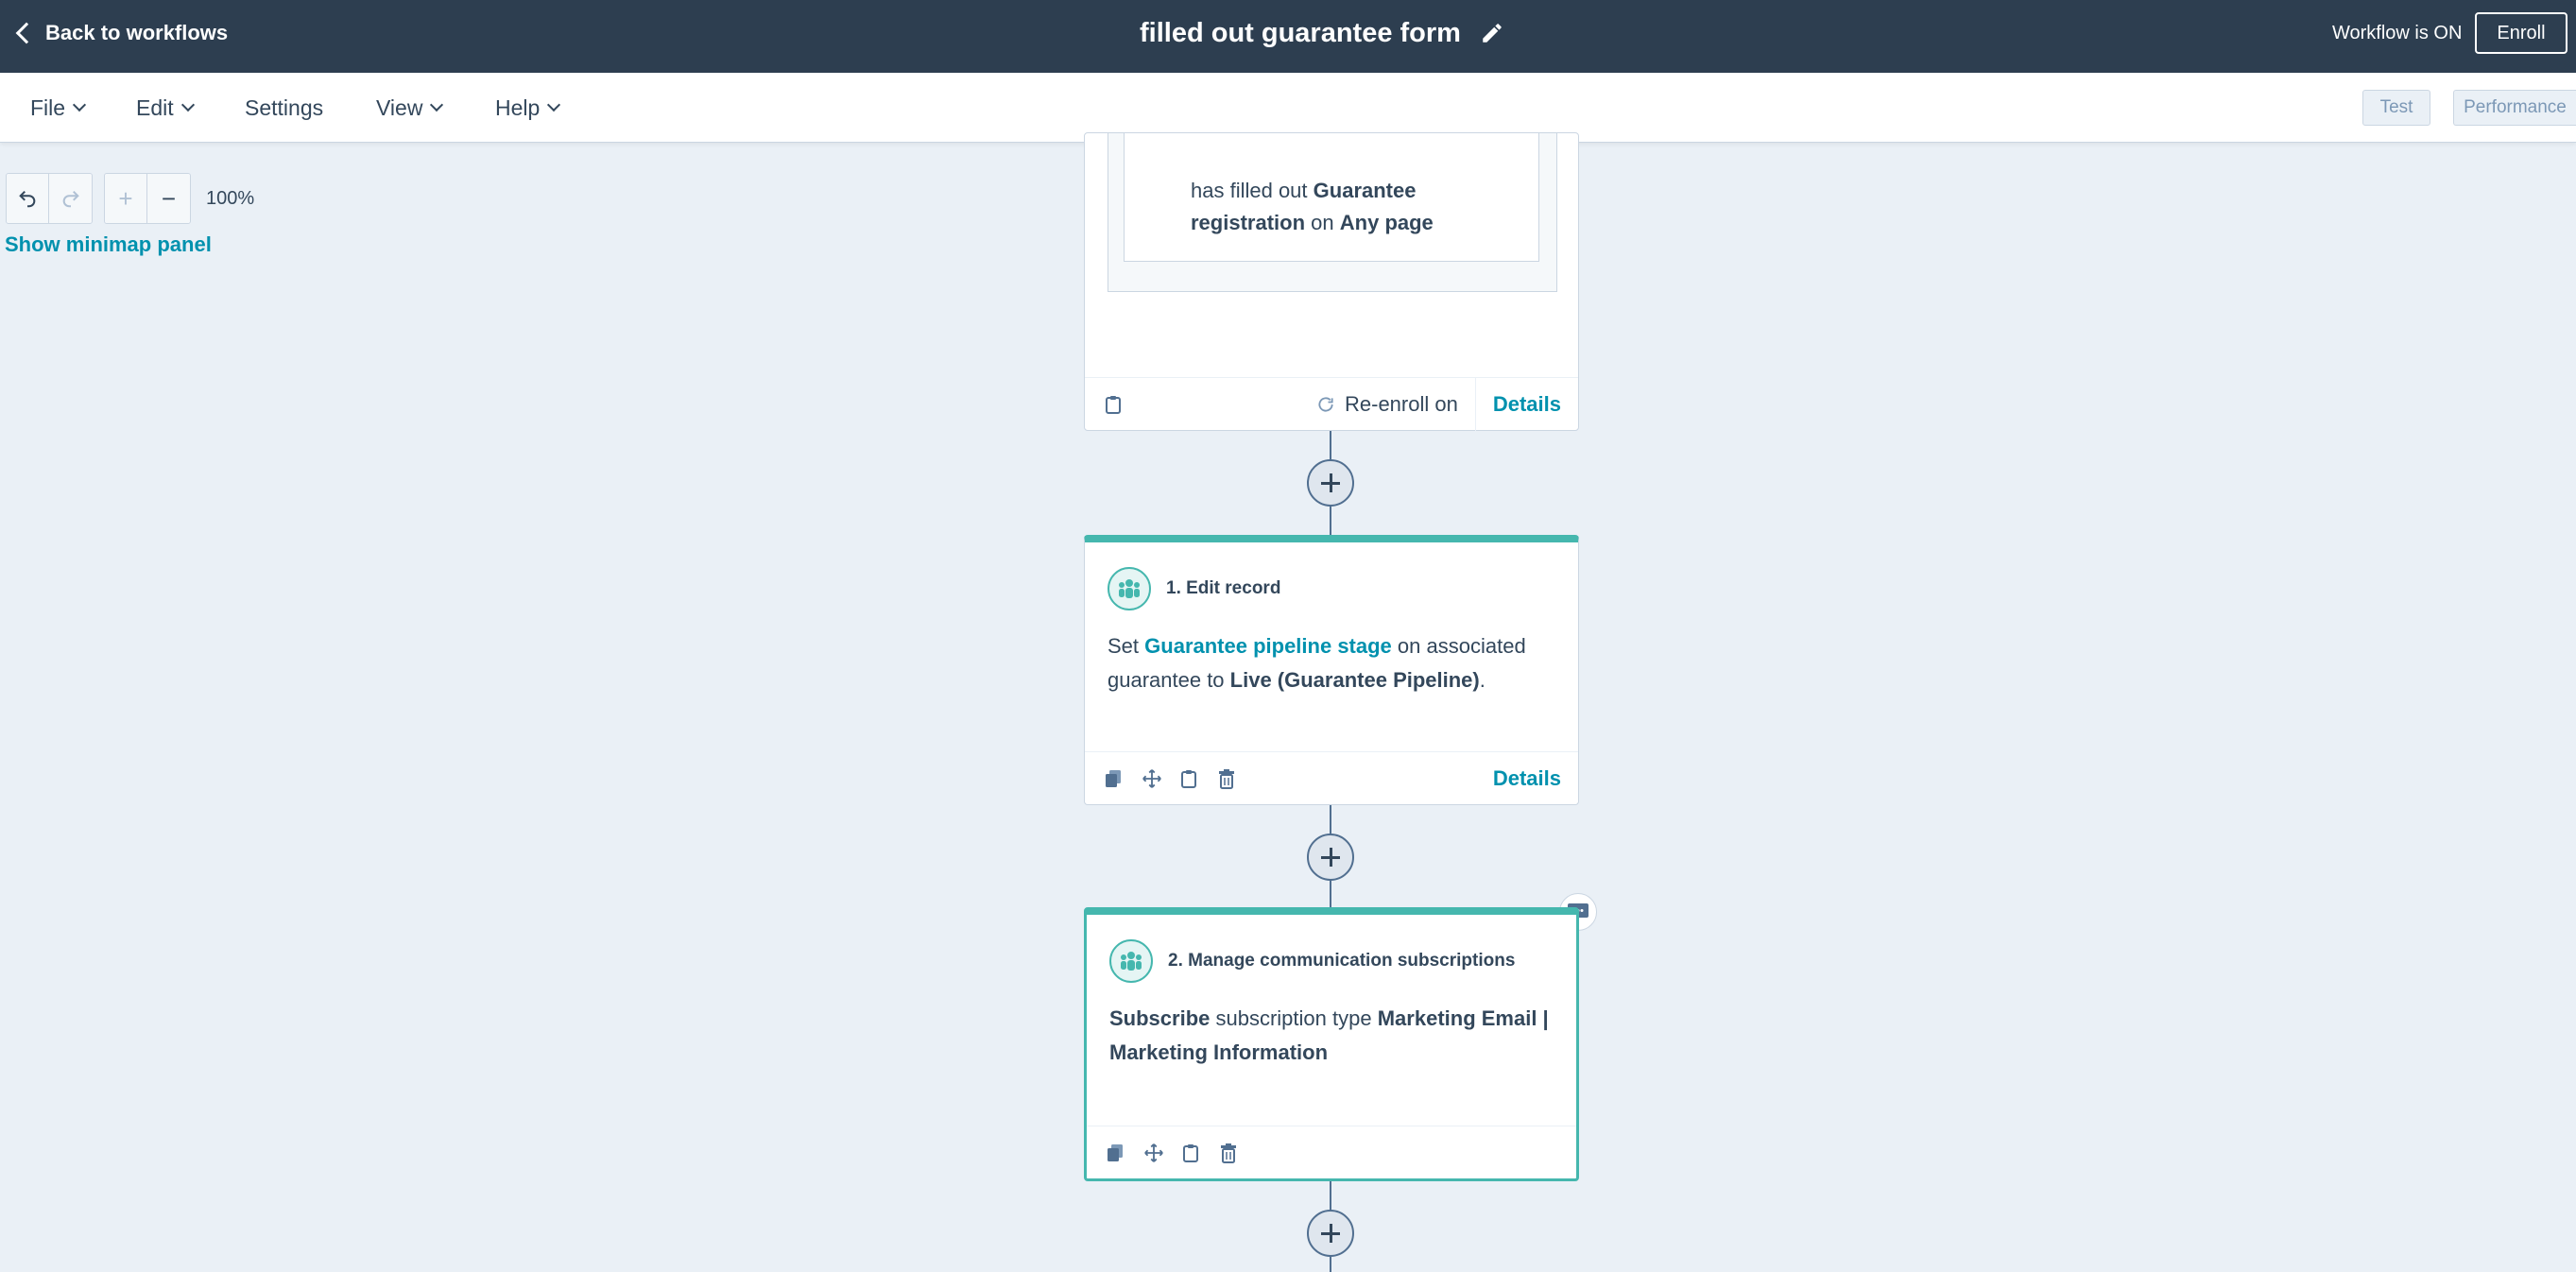  What do you see at coordinates (1268, 646) in the screenshot?
I see `property-link: Guarantee pipeline stage` at bounding box center [1268, 646].